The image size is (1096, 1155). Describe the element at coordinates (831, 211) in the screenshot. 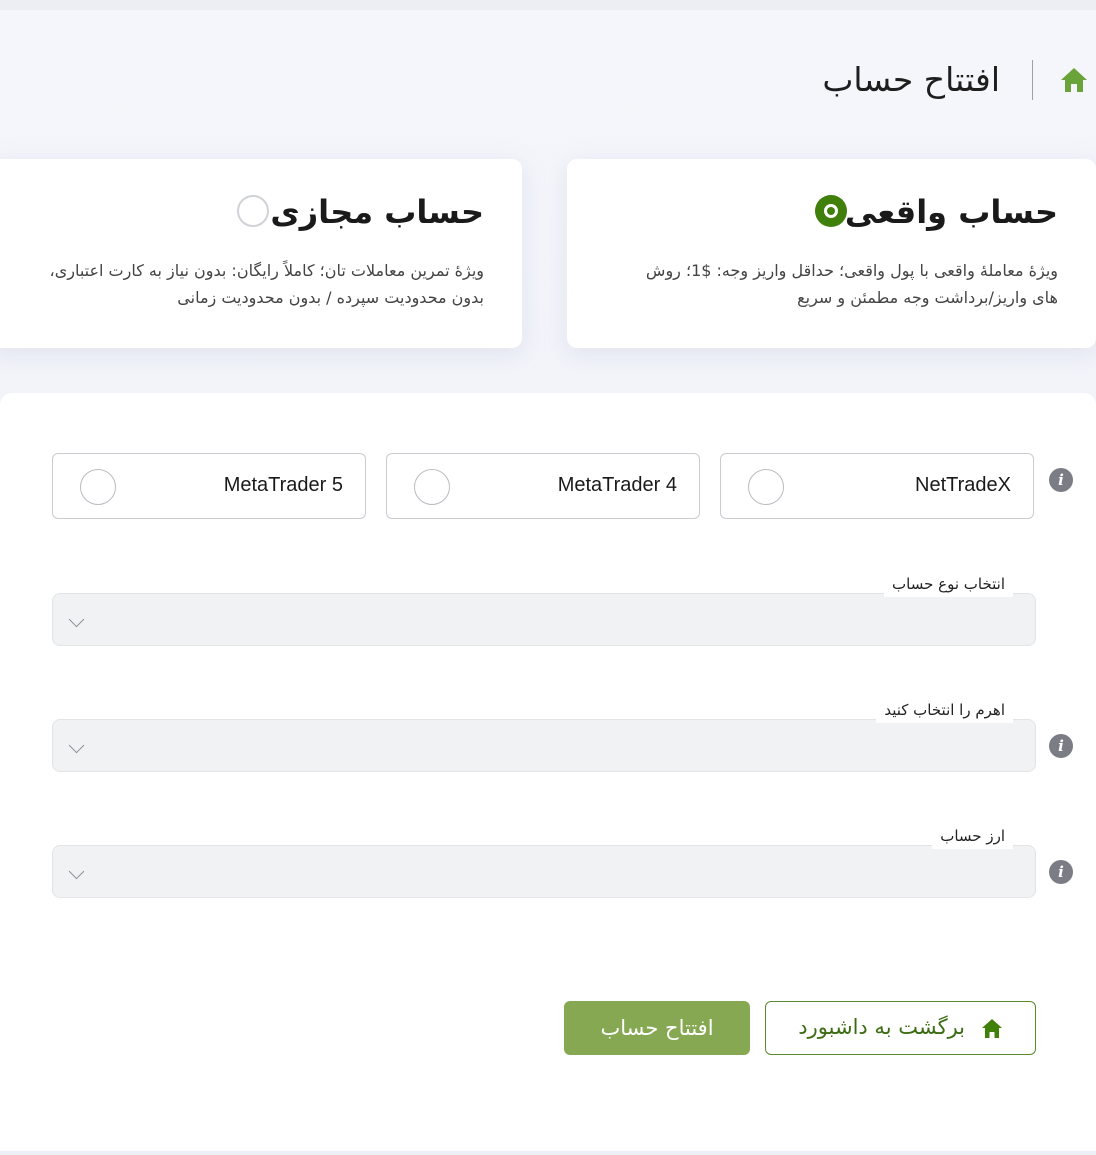

I see `real-account-radio` at that location.